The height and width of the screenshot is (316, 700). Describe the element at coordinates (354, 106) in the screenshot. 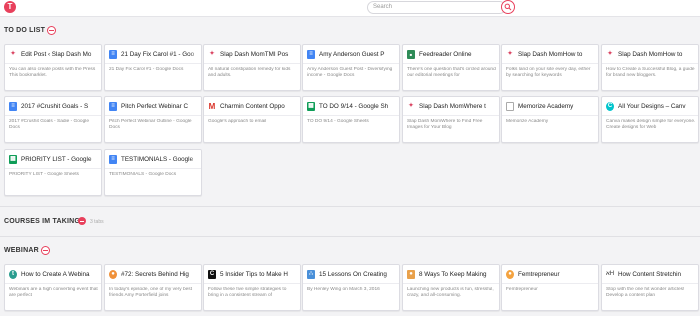

I see `card-title: TO DO 9/14 - Google Sh` at that location.